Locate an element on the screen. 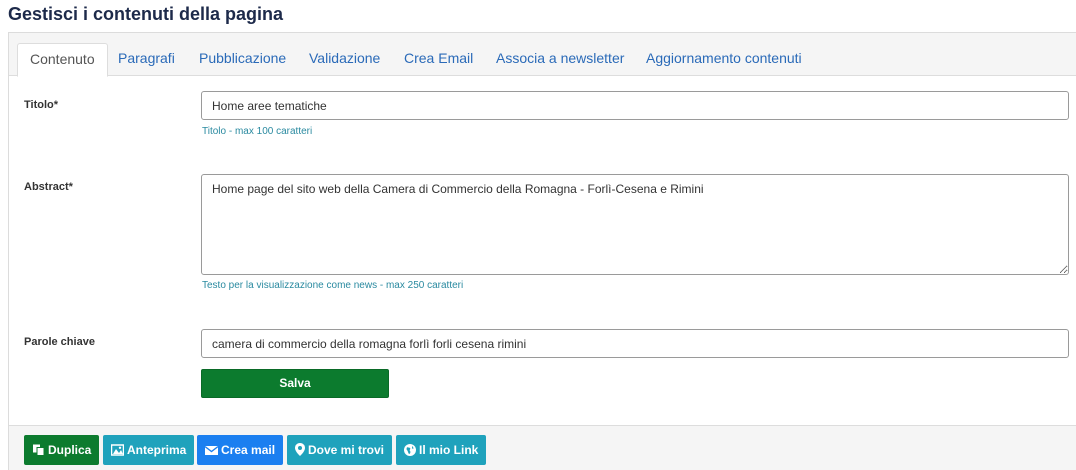 This screenshot has width=1076, height=470. duplica-button: Duplica is located at coordinates (62, 450).